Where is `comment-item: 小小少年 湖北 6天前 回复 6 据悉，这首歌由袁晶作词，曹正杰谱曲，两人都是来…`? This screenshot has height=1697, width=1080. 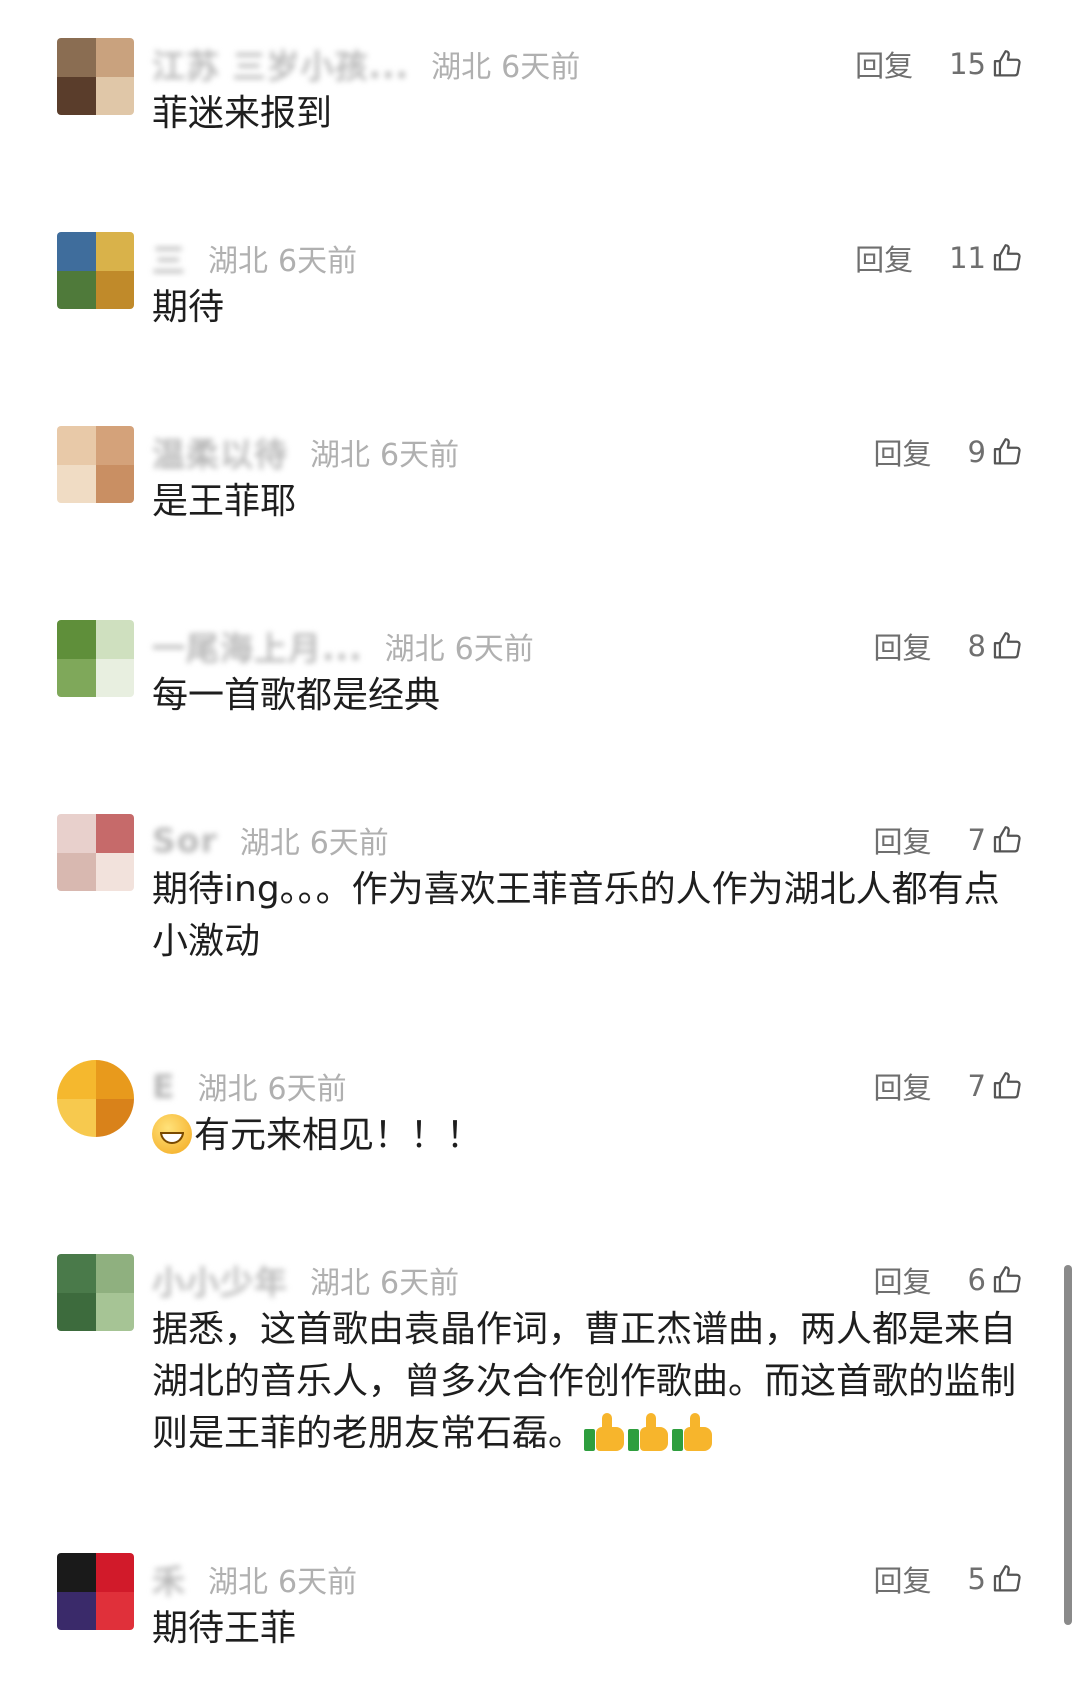 comment-item: 小小少年 湖北 6天前 回复 6 据悉，这首歌由袁晶作词，曹正杰谱曲，两人都是来… is located at coordinates (540, 1366).